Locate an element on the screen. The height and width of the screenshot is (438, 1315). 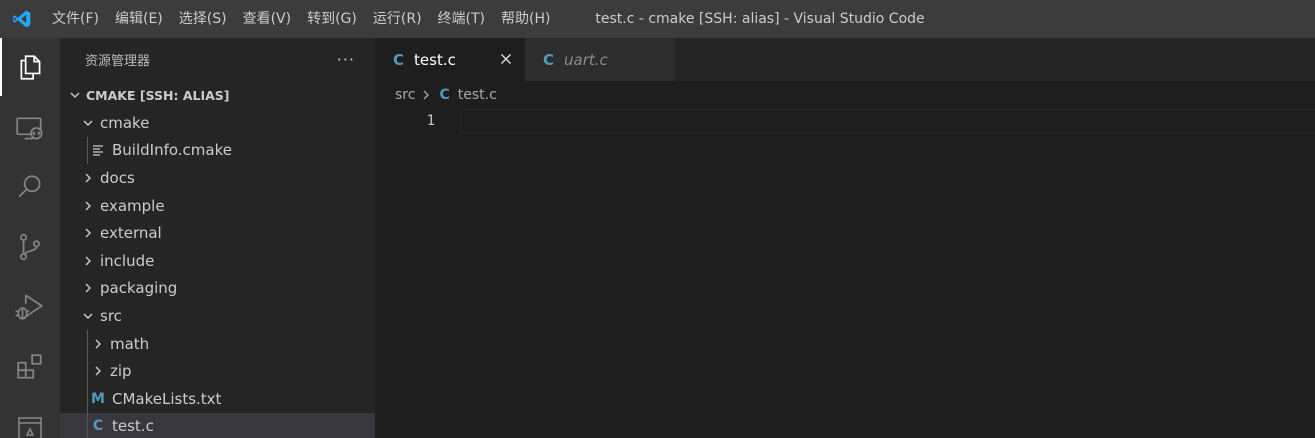
close-icon is located at coordinates (506, 59).